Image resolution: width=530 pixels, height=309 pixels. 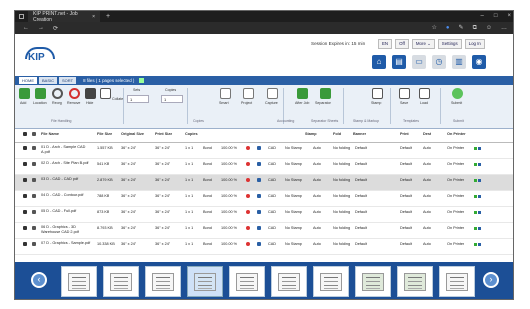 I want to click on file-size-cell: 873 KB, so click(x=103, y=211).